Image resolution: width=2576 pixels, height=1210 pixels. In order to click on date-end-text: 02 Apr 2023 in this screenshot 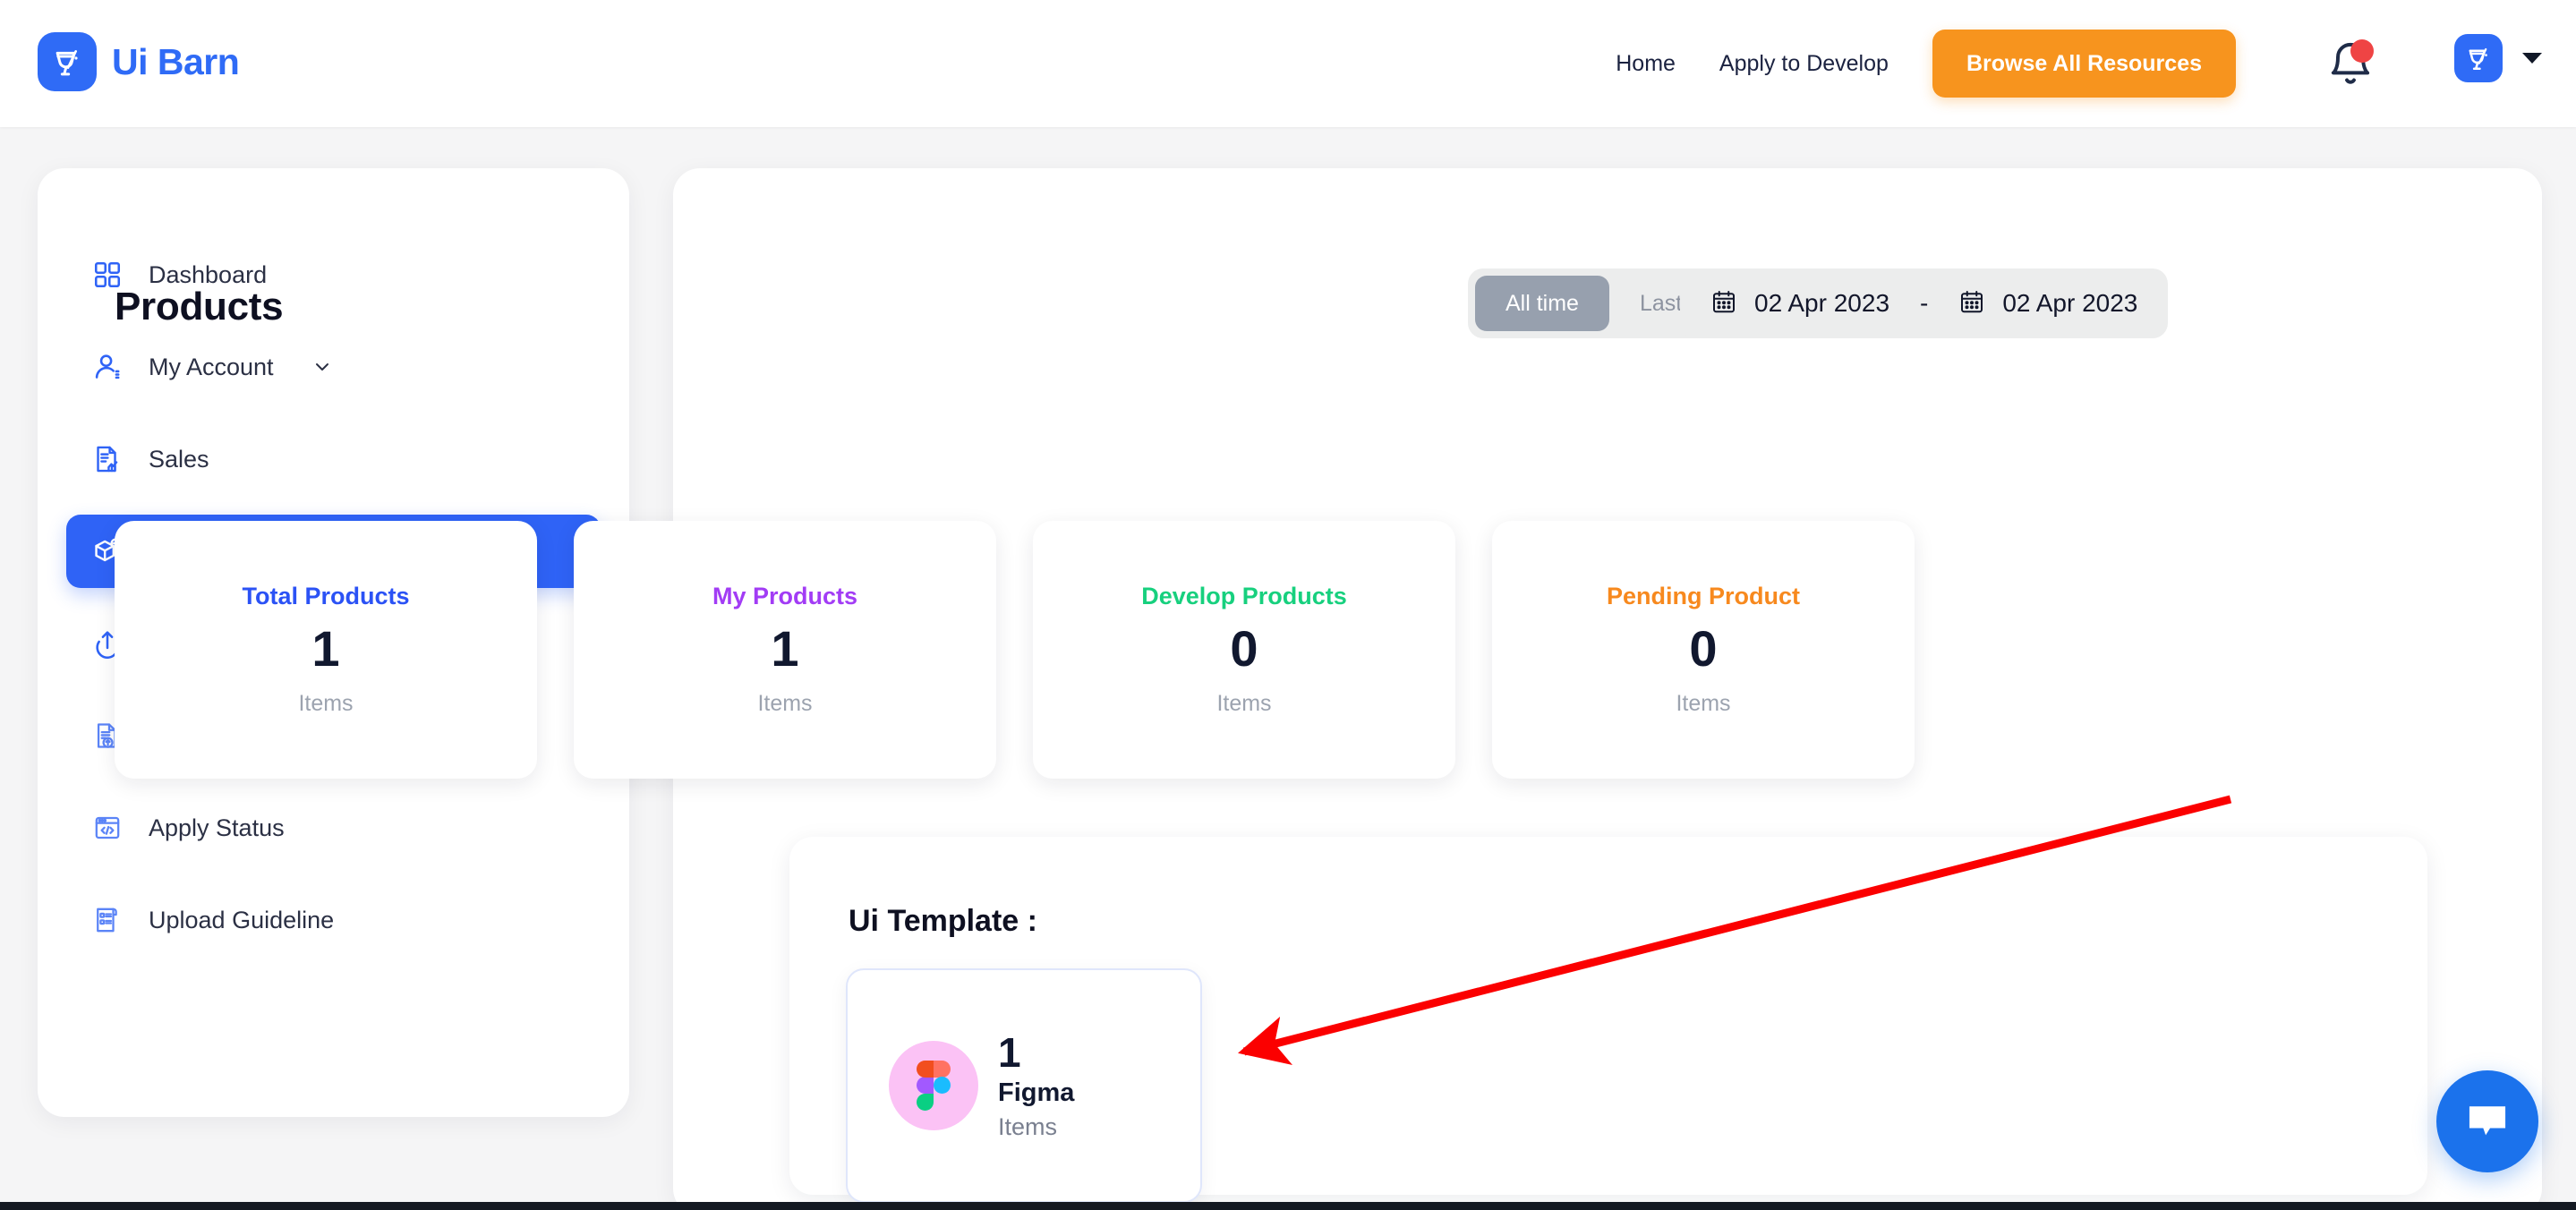, I will do `click(2070, 303)`.